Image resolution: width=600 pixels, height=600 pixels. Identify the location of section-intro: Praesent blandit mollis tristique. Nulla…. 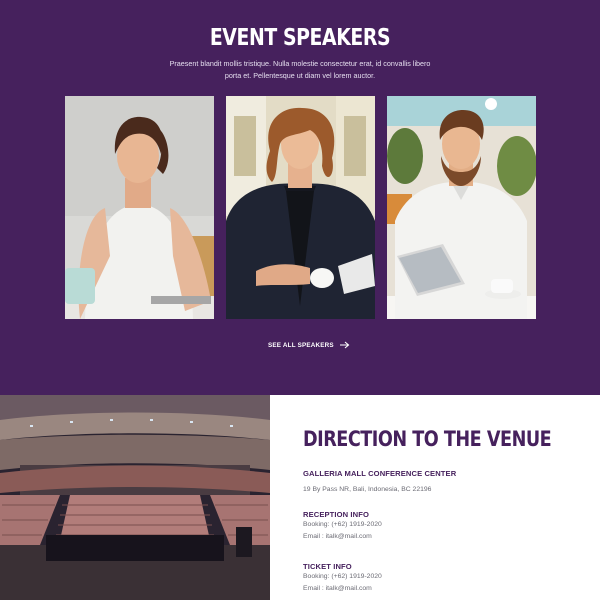
(300, 70).